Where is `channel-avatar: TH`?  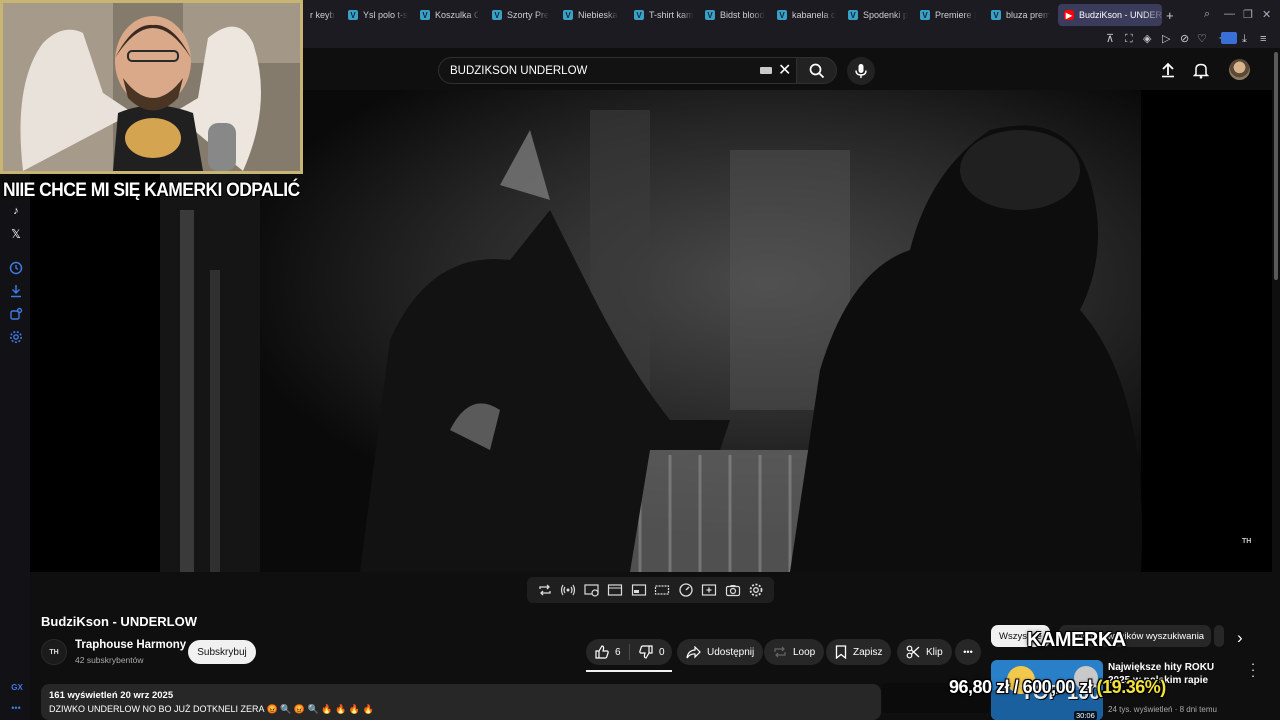 channel-avatar: TH is located at coordinates (54, 652).